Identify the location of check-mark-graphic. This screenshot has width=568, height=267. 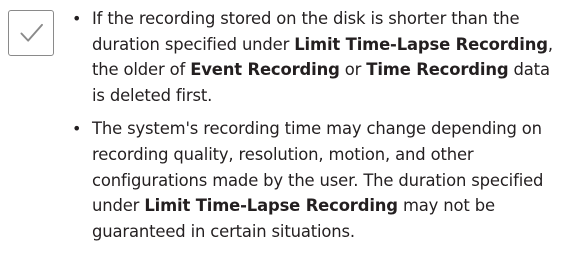
(31, 32).